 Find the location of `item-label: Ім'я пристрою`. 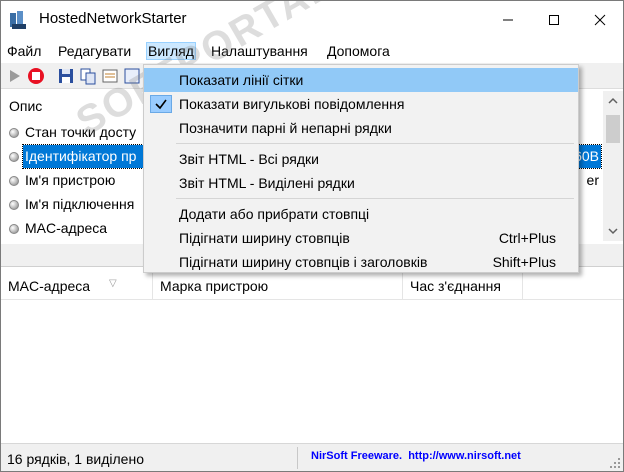

item-label: Ім'я пристрою is located at coordinates (70, 180).